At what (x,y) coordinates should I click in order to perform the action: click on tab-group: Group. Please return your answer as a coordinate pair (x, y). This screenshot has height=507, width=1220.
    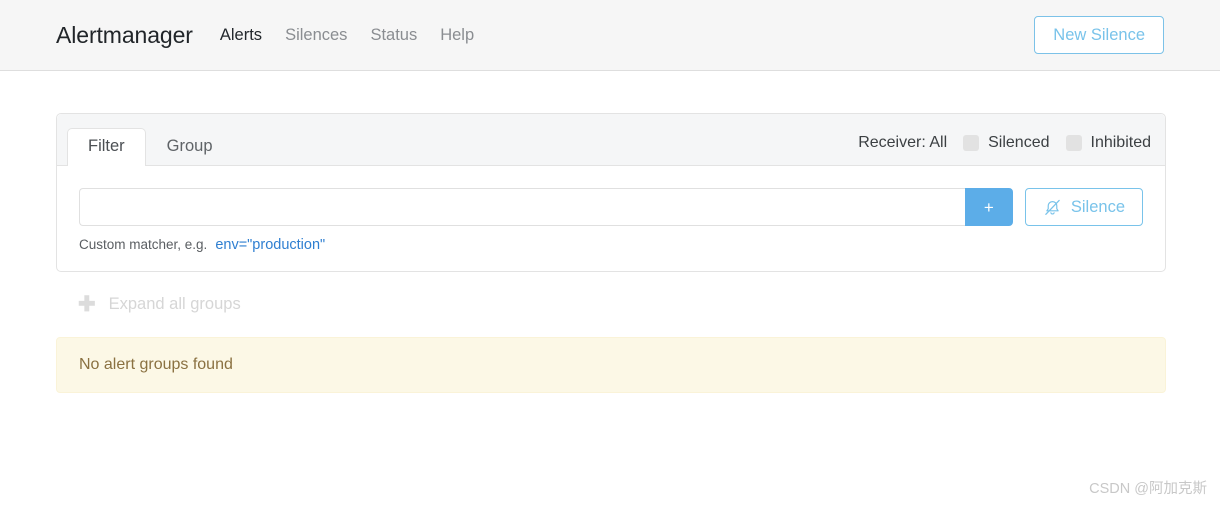
    Looking at the image, I should click on (190, 147).